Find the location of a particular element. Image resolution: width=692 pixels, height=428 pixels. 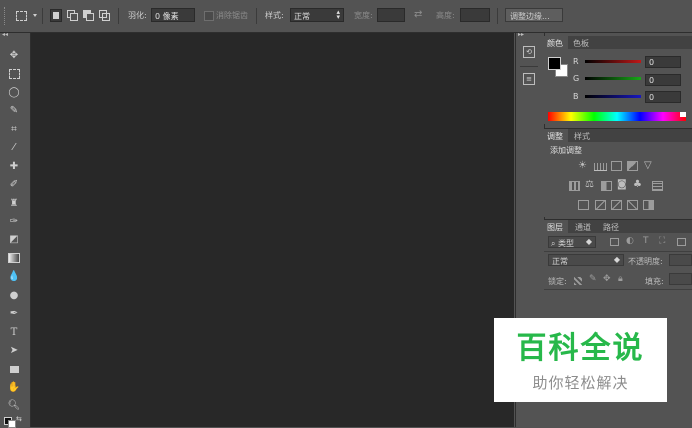

green-value-field: 0 is located at coordinates (663, 80).